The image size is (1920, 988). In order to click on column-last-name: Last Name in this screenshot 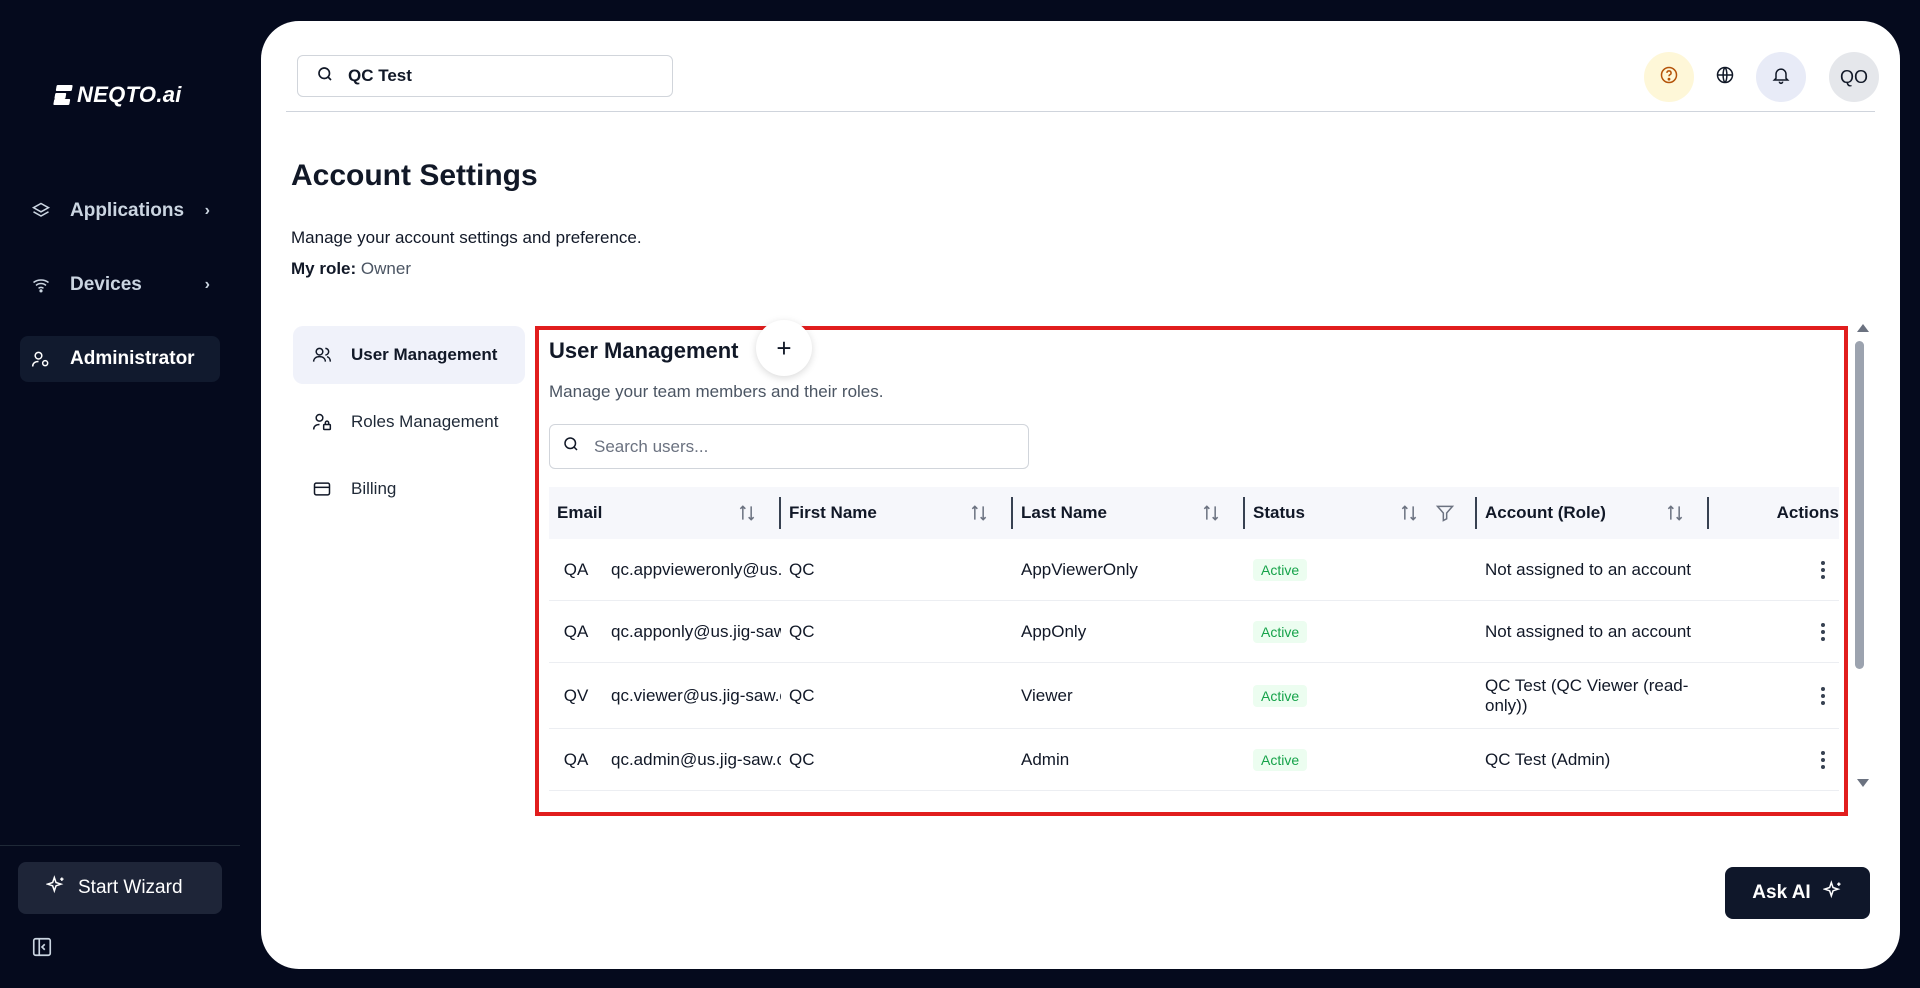, I will do `click(1129, 513)`.